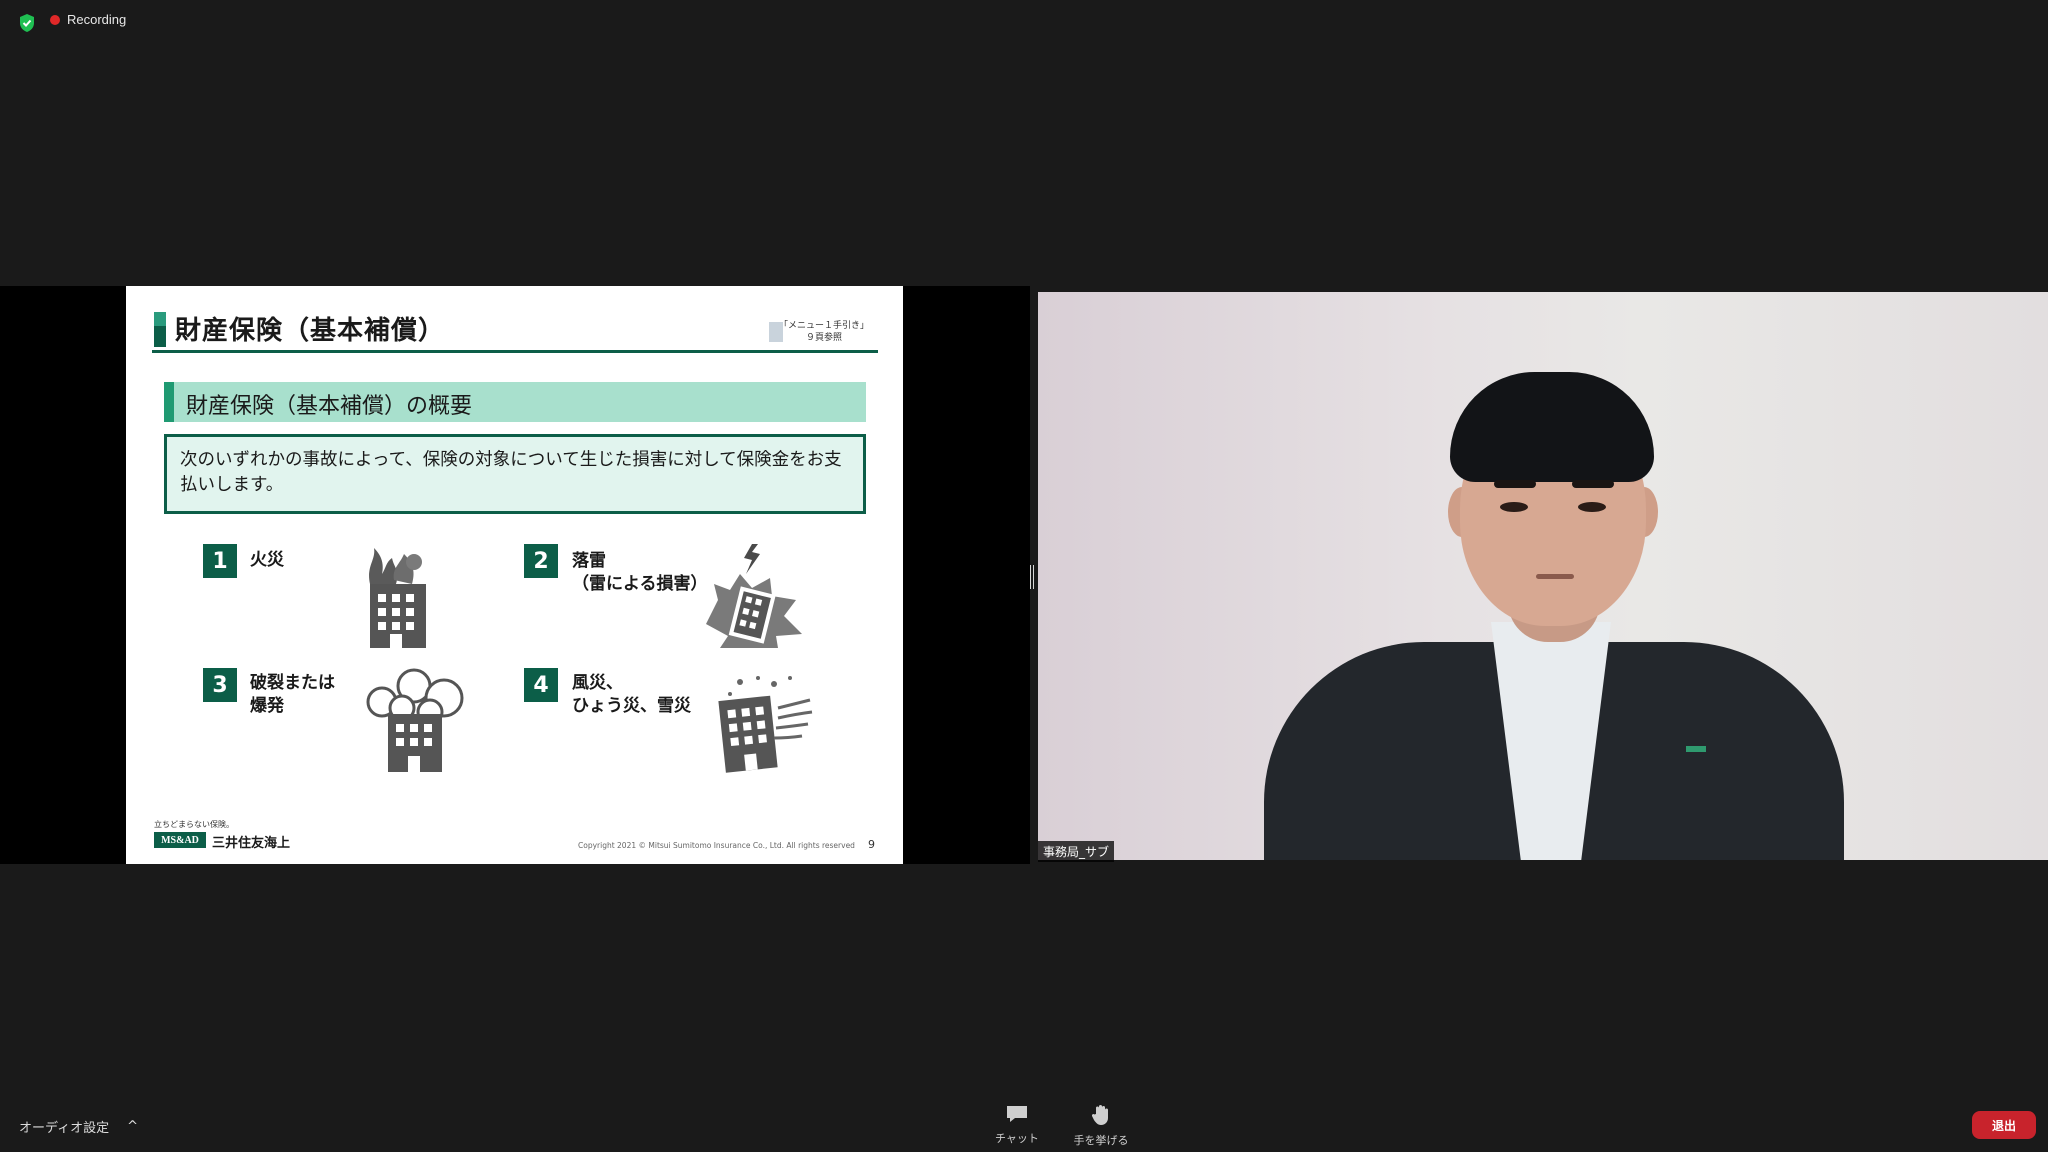  I want to click on item-label-explosion-line2: 爆発, so click(267, 706).